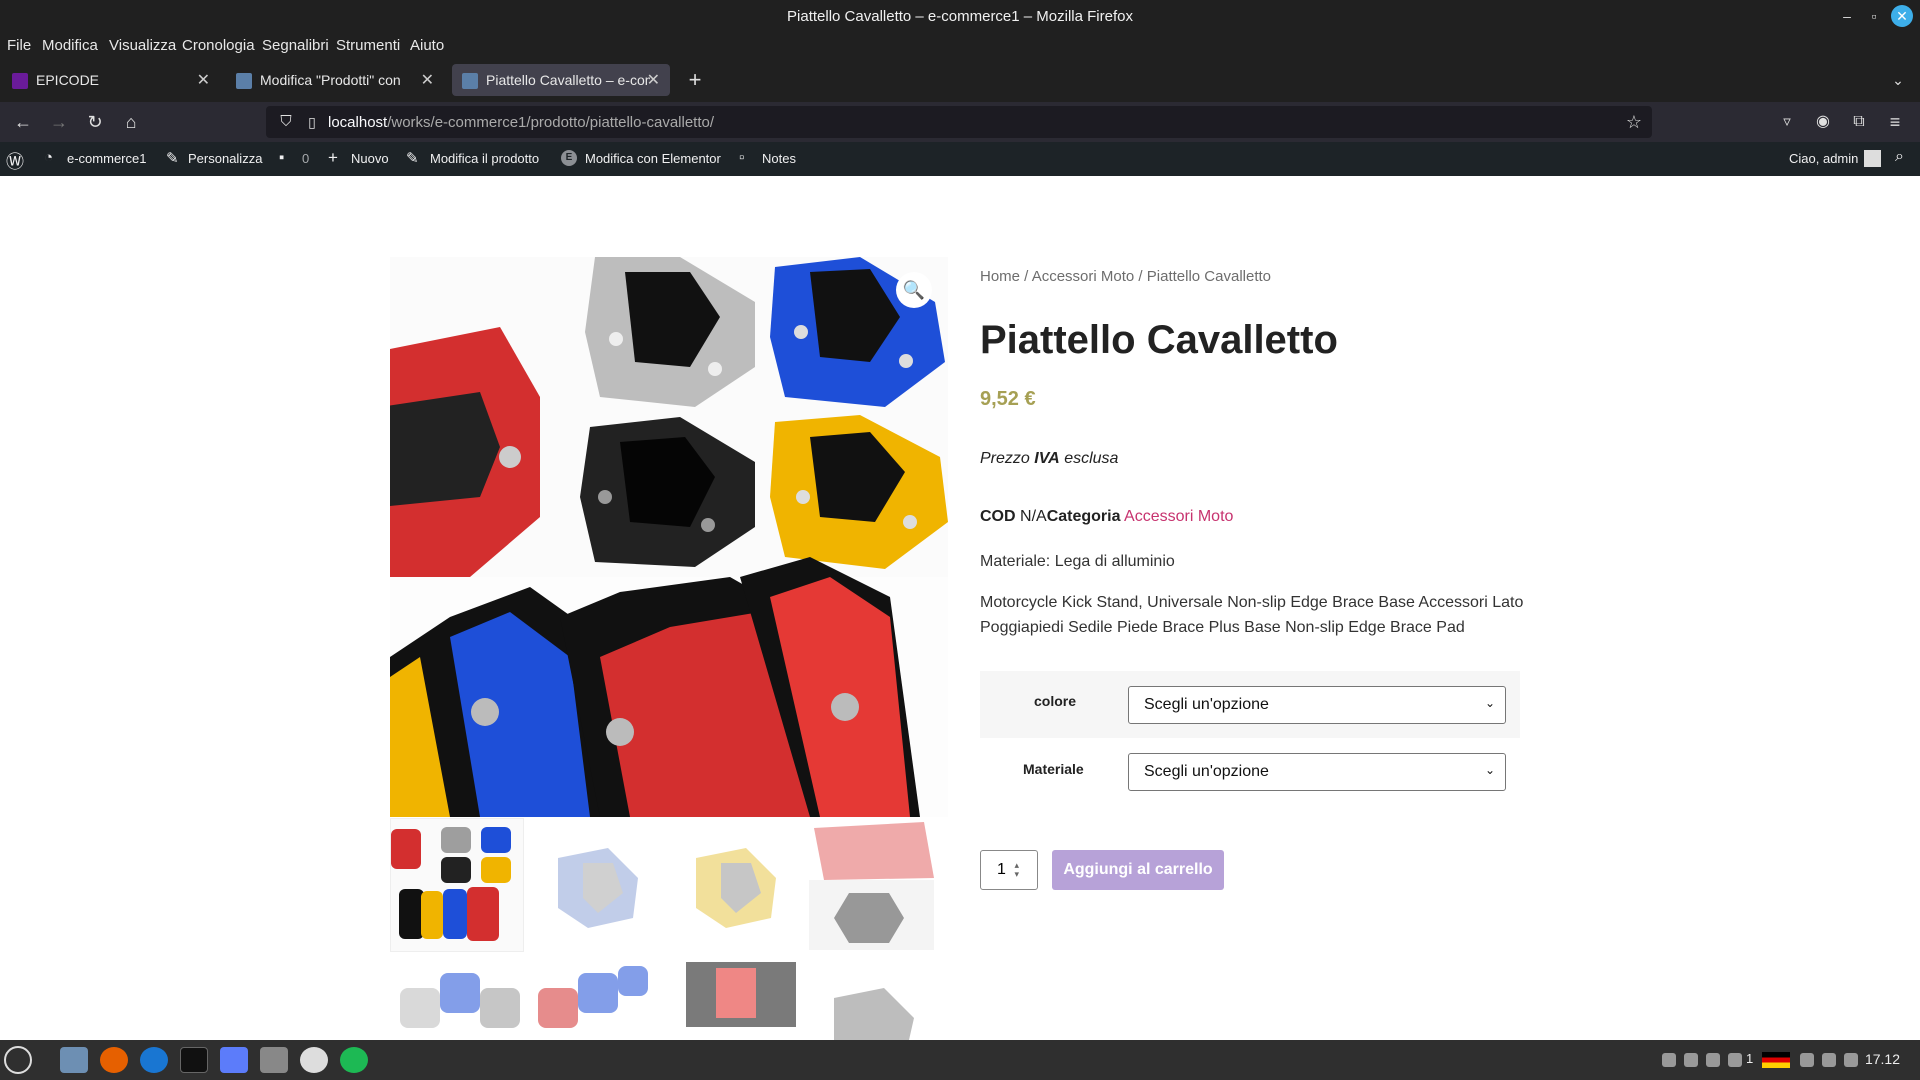  I want to click on tray-notification-icon, so click(1735, 1060).